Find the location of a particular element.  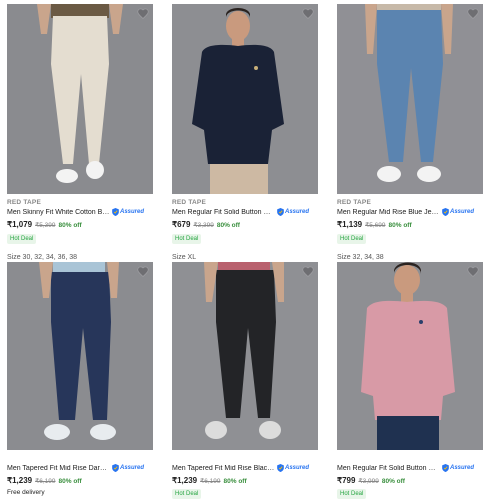

product-title: Men Regular Mid Rise Blue Jeans is located at coordinates (388, 212).